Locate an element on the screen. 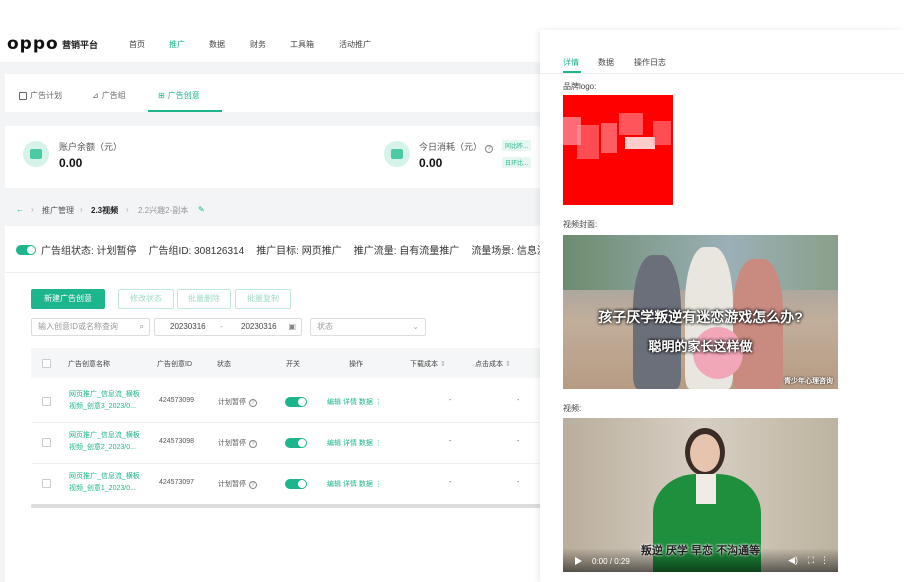  new-creative-button: 新建广告创意 is located at coordinates (68, 299).